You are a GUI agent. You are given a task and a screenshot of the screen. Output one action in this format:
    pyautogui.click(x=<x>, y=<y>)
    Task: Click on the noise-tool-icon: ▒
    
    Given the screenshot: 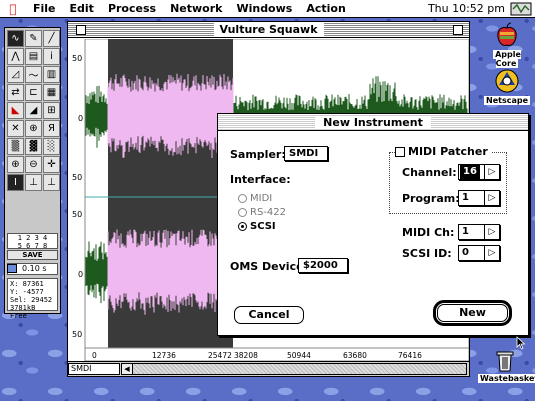 What is the action you would take?
    pyautogui.click(x=15, y=146)
    